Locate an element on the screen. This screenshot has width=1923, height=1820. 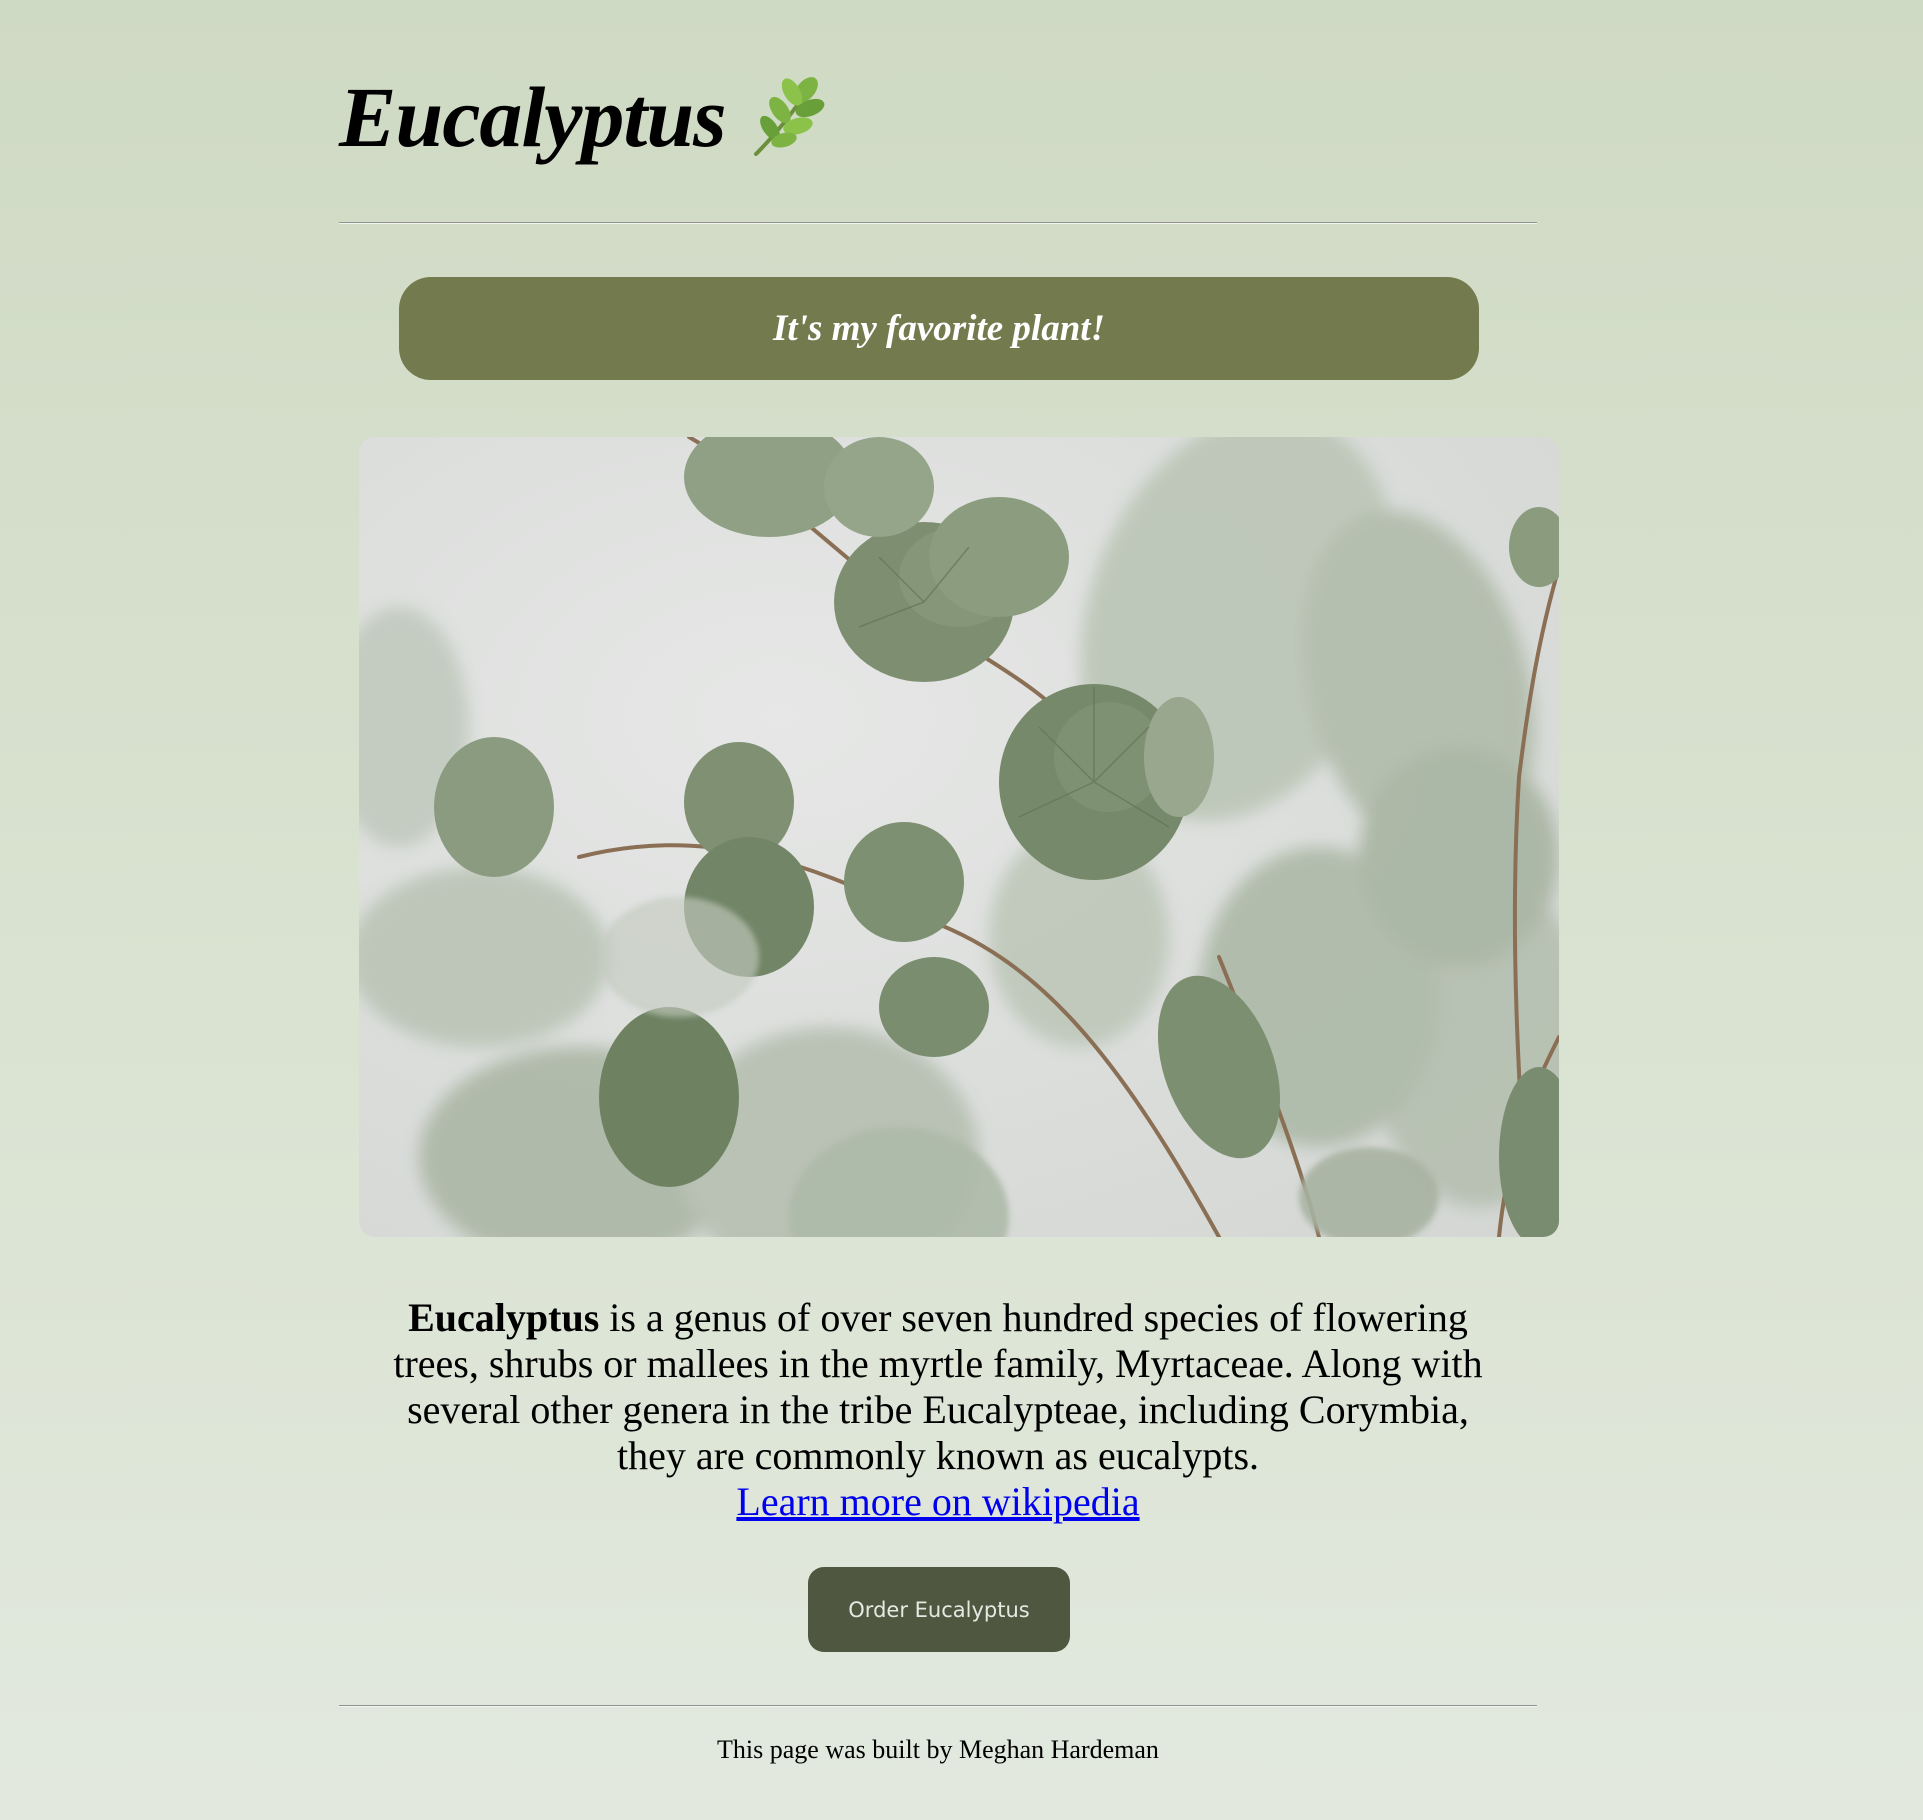
top-divider is located at coordinates (938, 222).